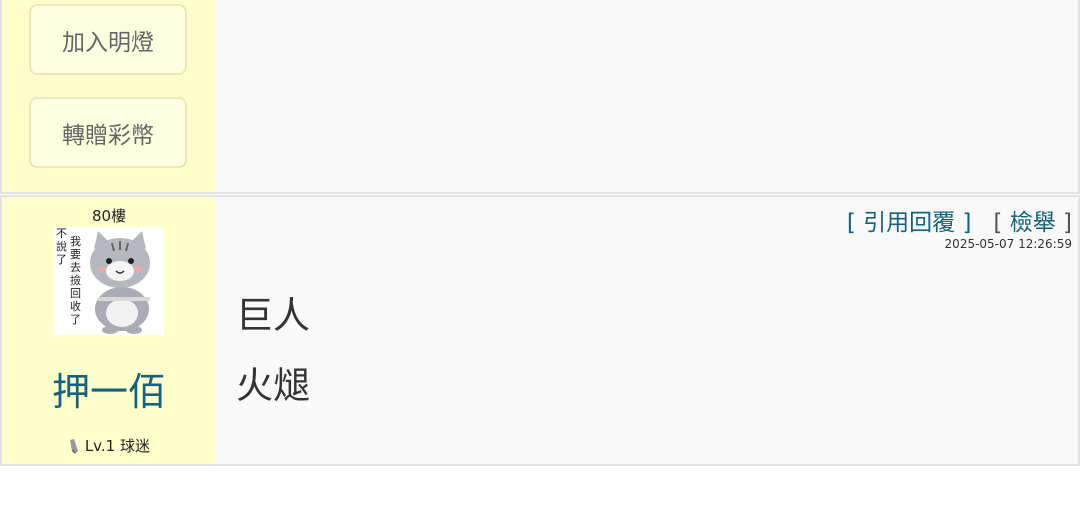 The width and height of the screenshot is (1080, 506). Describe the element at coordinates (109, 216) in the screenshot. I see `floor-number: 80樓` at that location.